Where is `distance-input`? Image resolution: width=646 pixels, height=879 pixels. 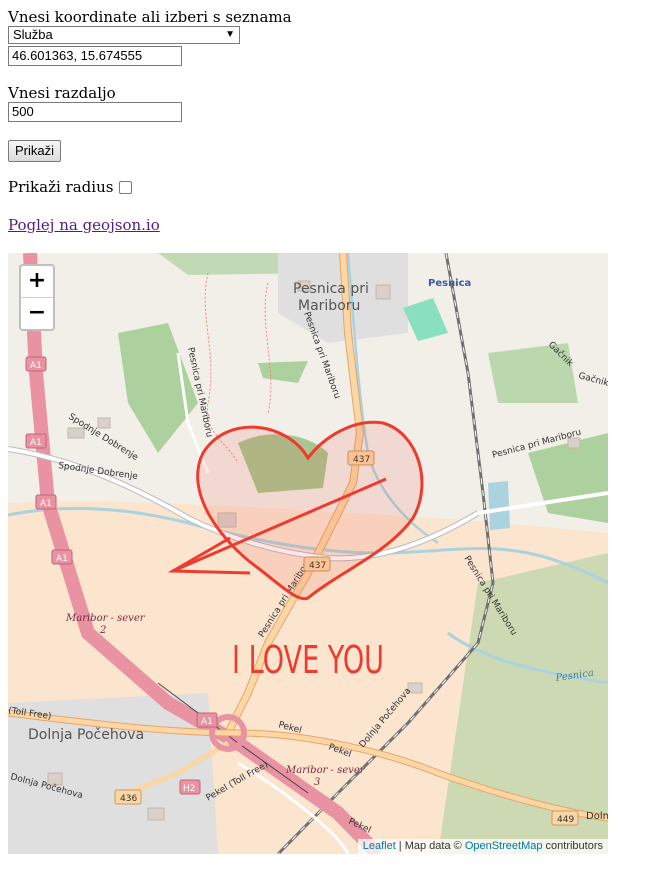 distance-input is located at coordinates (95, 112).